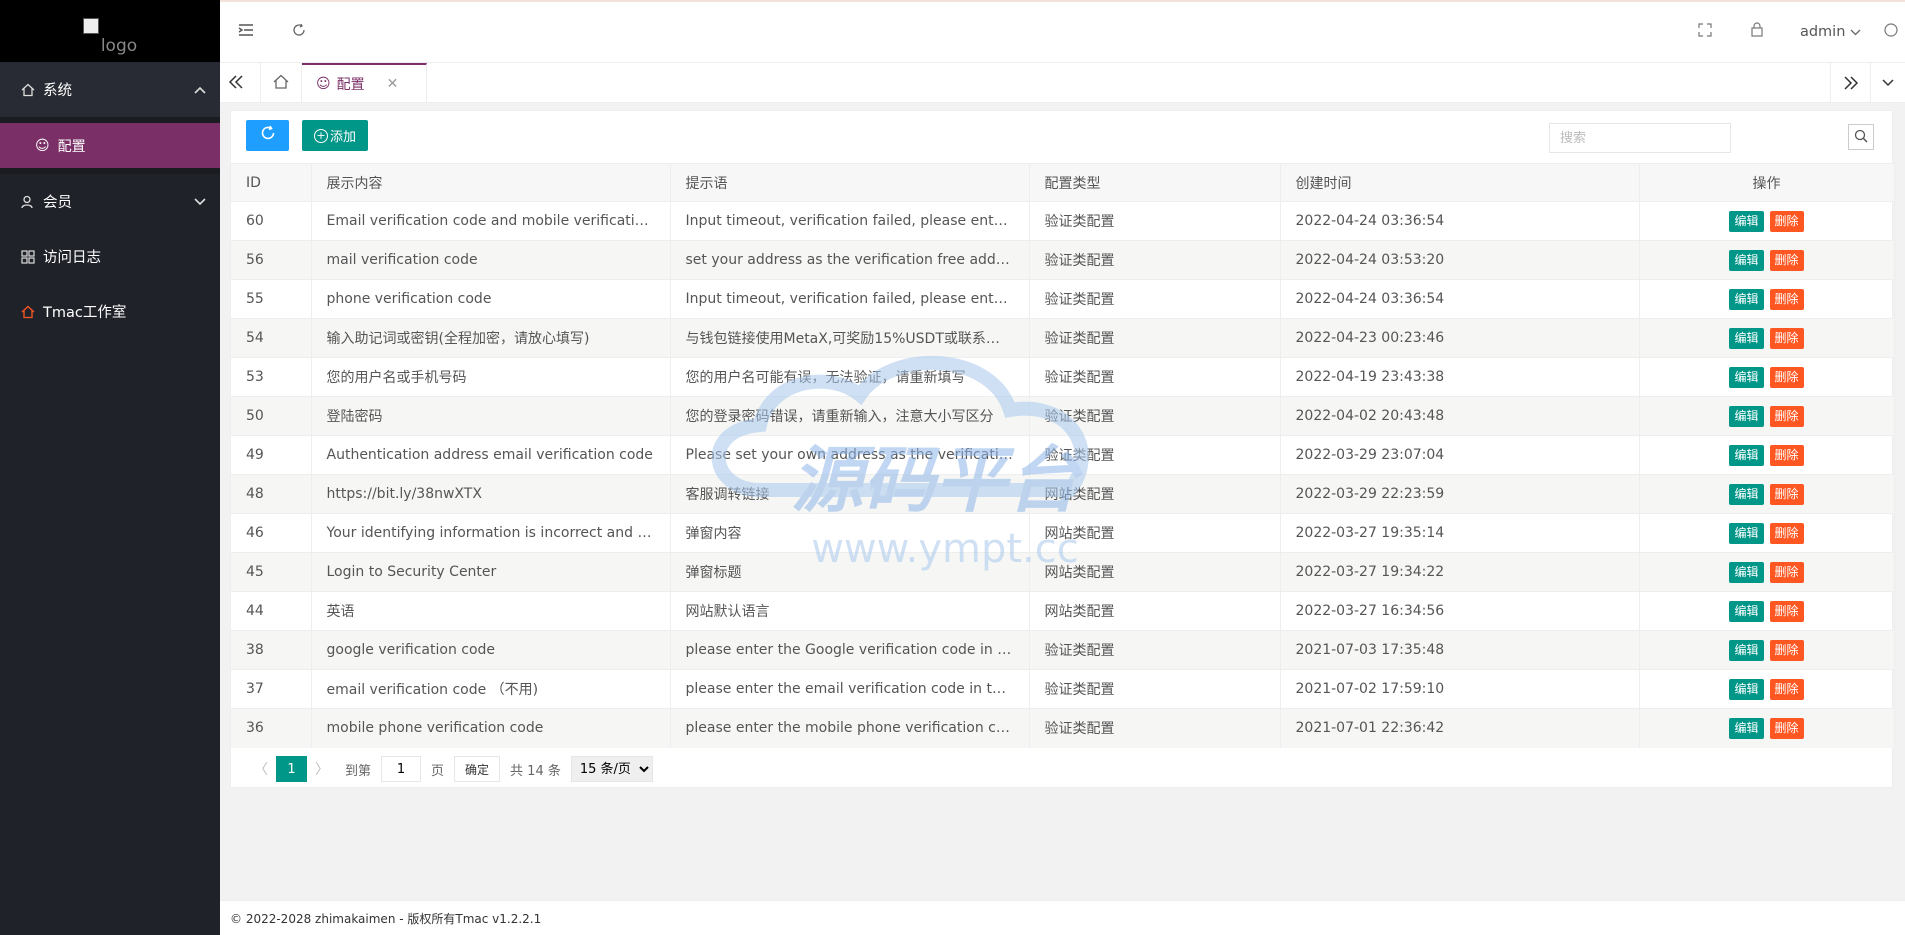 Image resolution: width=1905 pixels, height=935 pixels. Describe the element at coordinates (236, 83) in the screenshot. I see `tabs-scroll-left-icon` at that location.